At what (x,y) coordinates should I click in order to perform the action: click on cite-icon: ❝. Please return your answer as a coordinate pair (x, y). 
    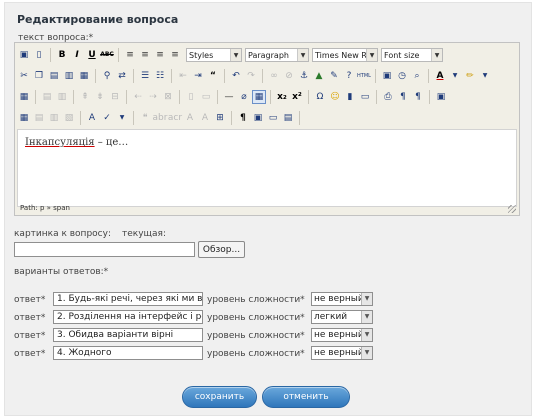
    Looking at the image, I should click on (145, 118).